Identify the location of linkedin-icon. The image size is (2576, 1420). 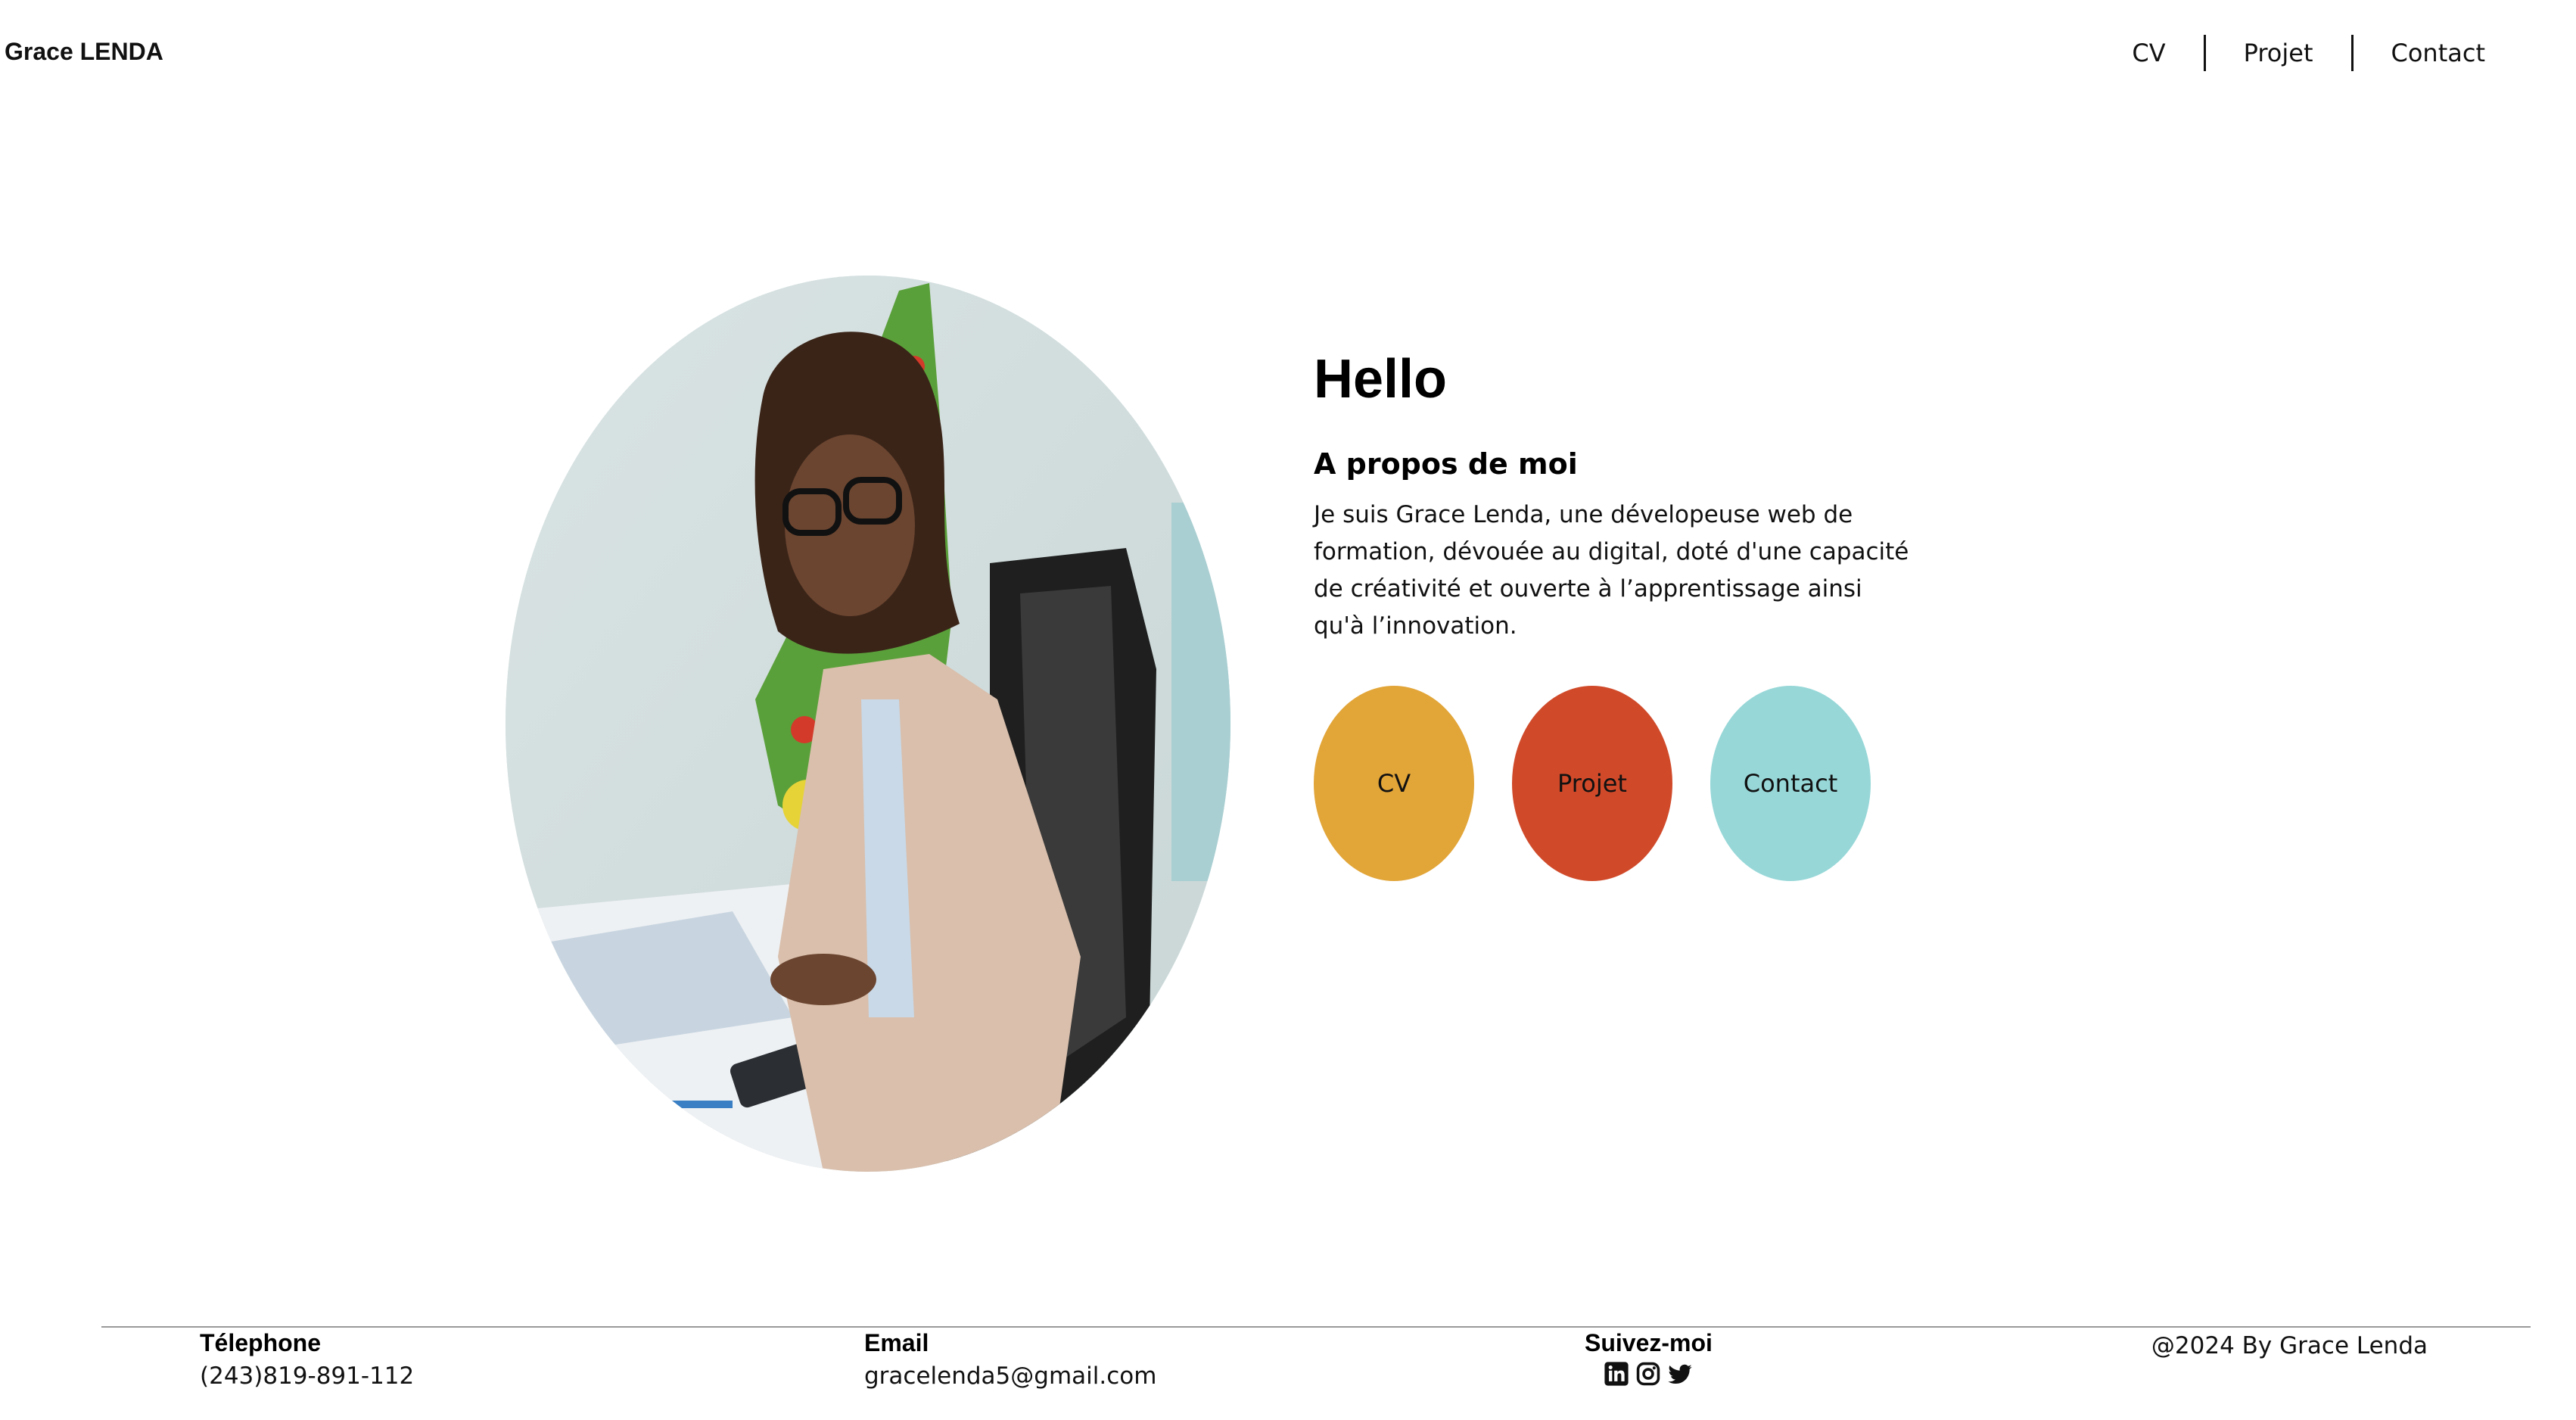
(1617, 1374).